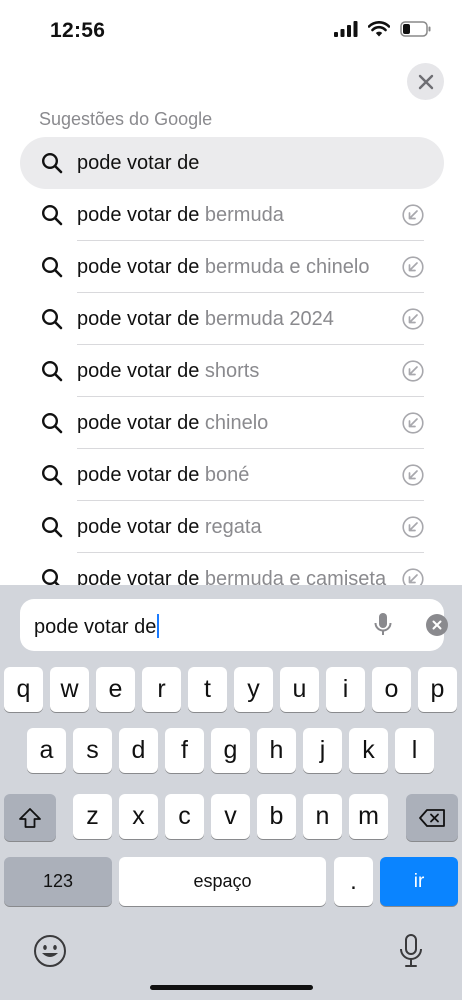 The image size is (462, 1000). Describe the element at coordinates (138, 162) in the screenshot. I see `suggestion-label: pode votar de` at that location.